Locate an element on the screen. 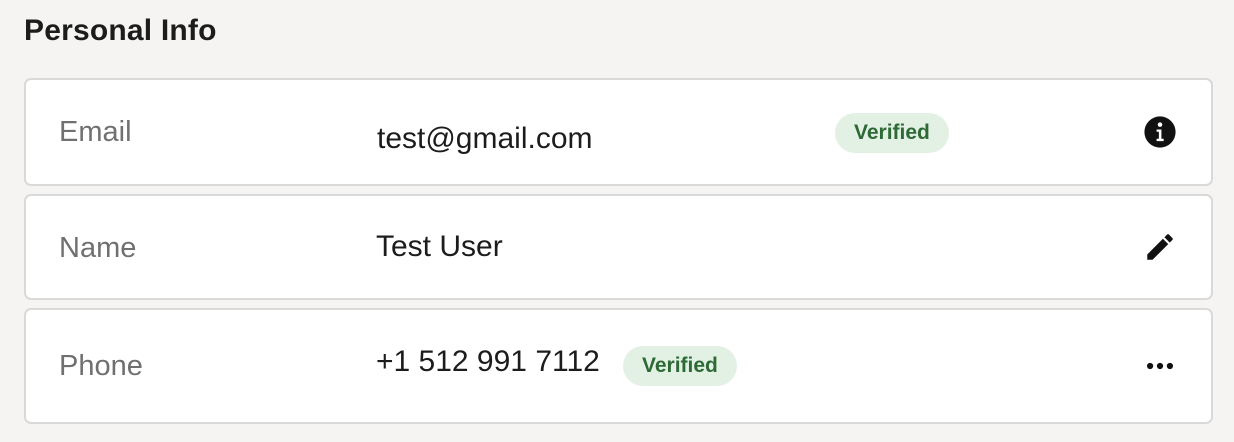  phone-label: Phone is located at coordinates (101, 366).